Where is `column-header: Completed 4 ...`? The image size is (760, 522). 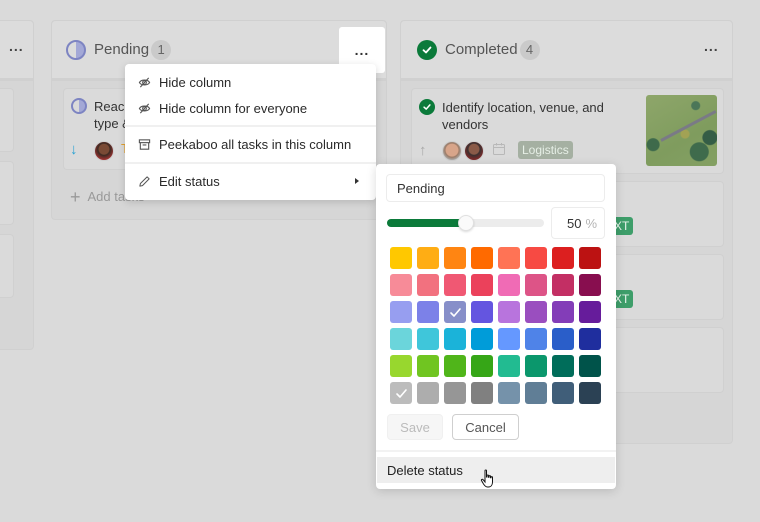
column-header: Completed 4 ... is located at coordinates (566, 51).